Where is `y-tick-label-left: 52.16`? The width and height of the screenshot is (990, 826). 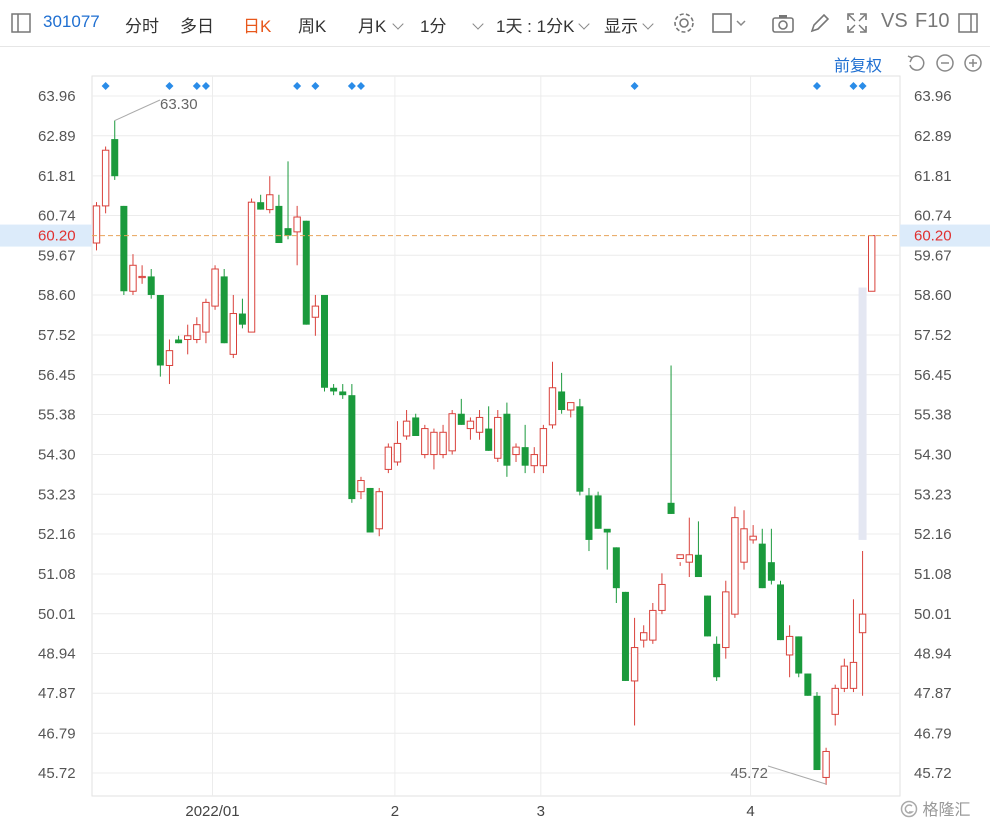 y-tick-label-left: 52.16 is located at coordinates (57, 534).